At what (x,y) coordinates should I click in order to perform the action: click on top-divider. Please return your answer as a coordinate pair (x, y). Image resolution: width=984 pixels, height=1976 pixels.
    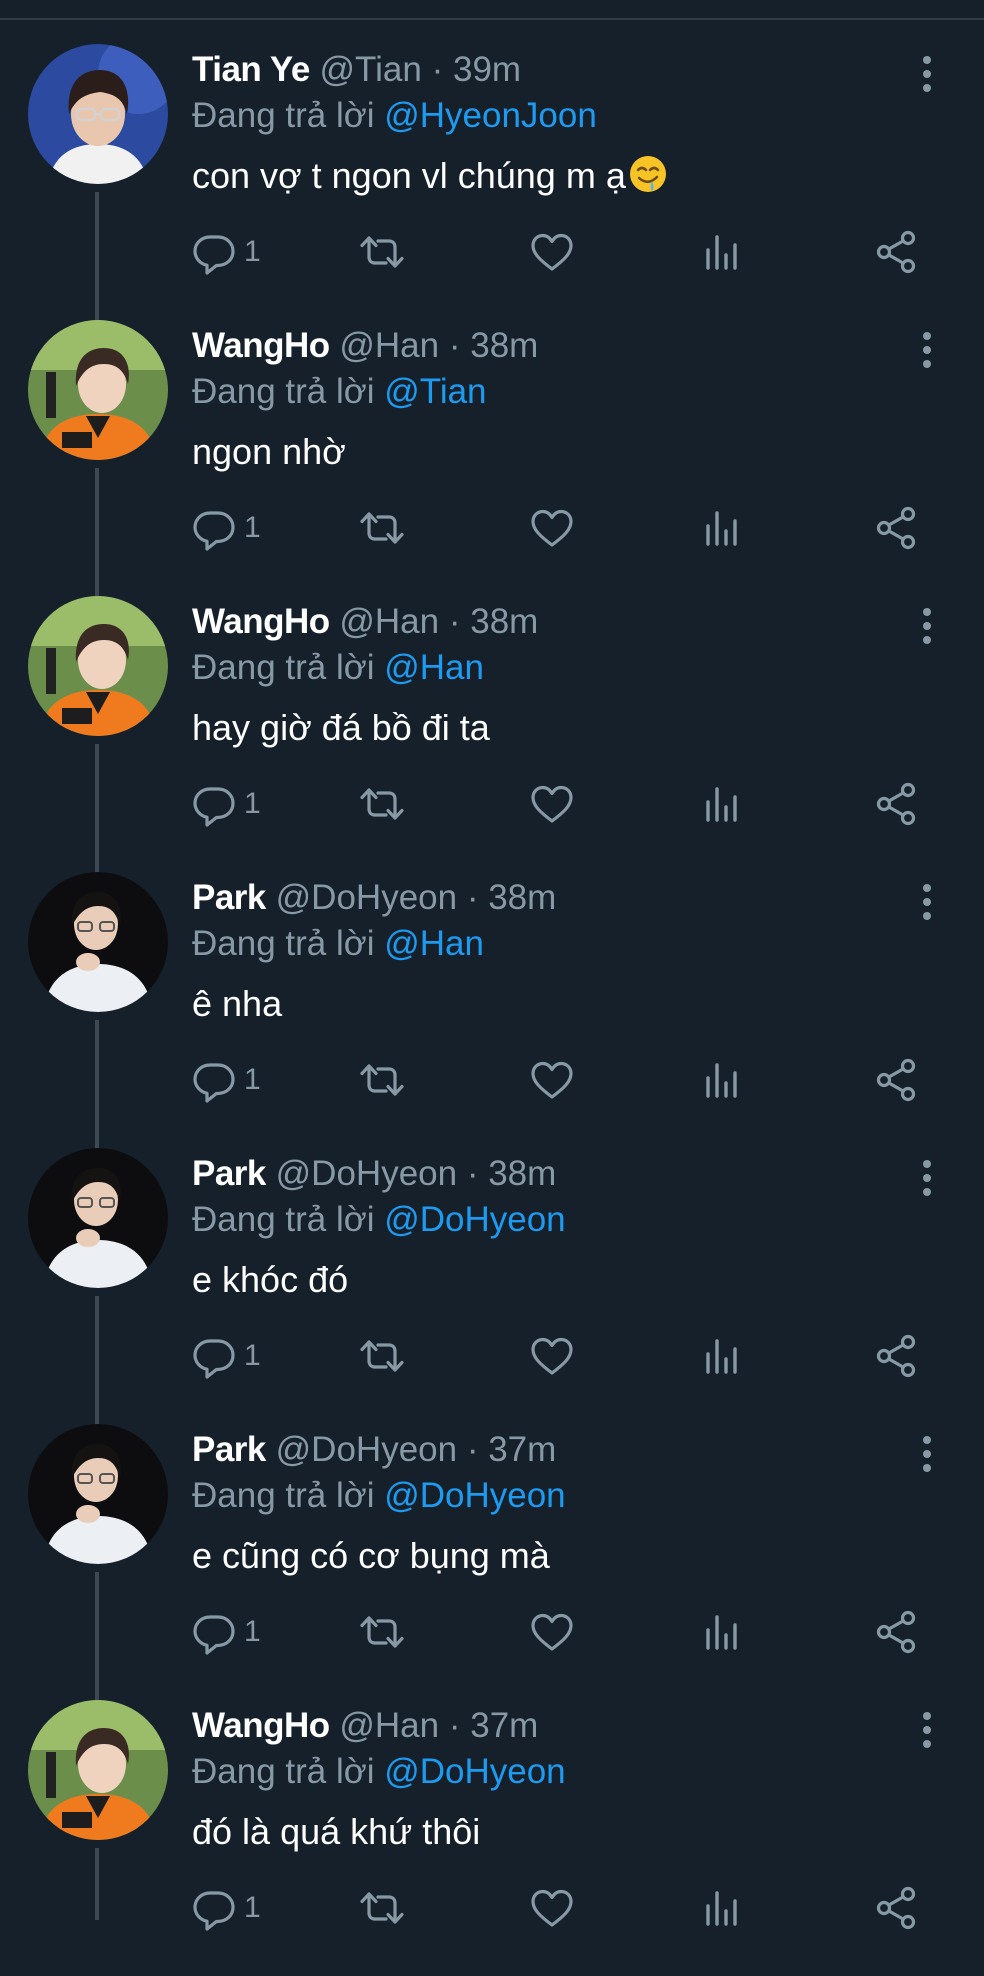
    Looking at the image, I should click on (492, 19).